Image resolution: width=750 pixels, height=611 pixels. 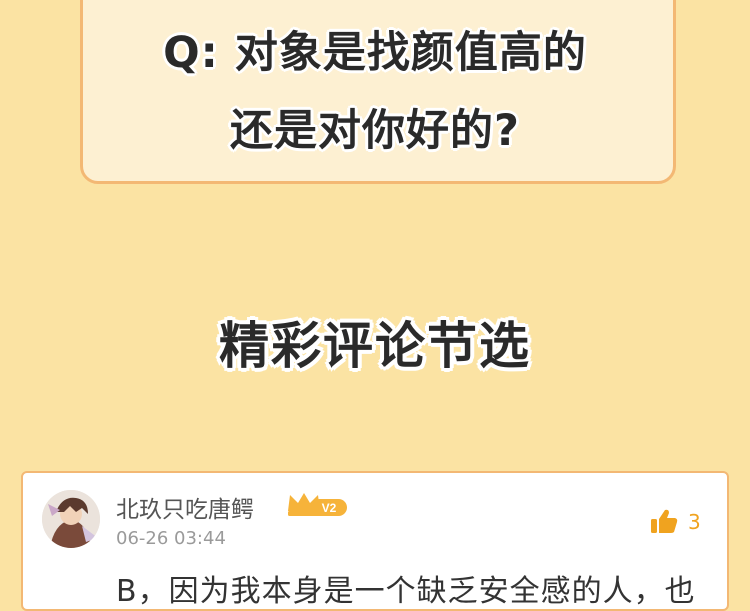 I want to click on avatar-image, so click(x=71, y=519).